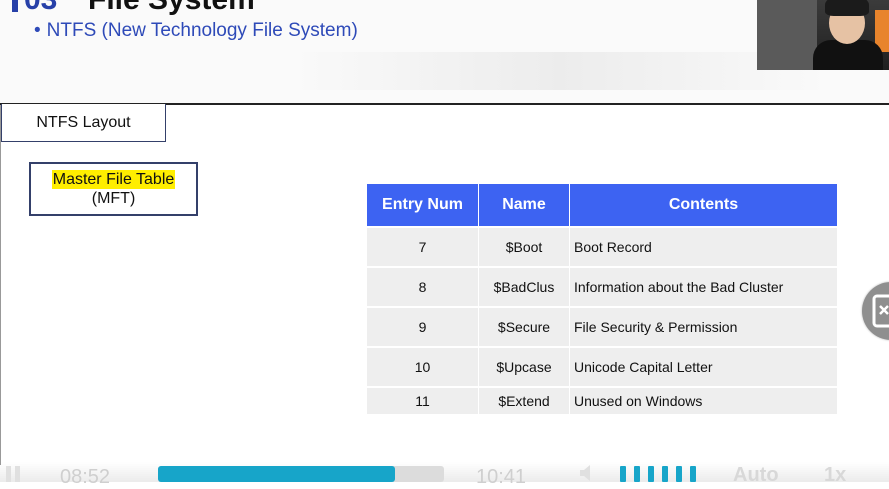 The image size is (889, 489). I want to click on webcam-overlay, so click(823, 35).